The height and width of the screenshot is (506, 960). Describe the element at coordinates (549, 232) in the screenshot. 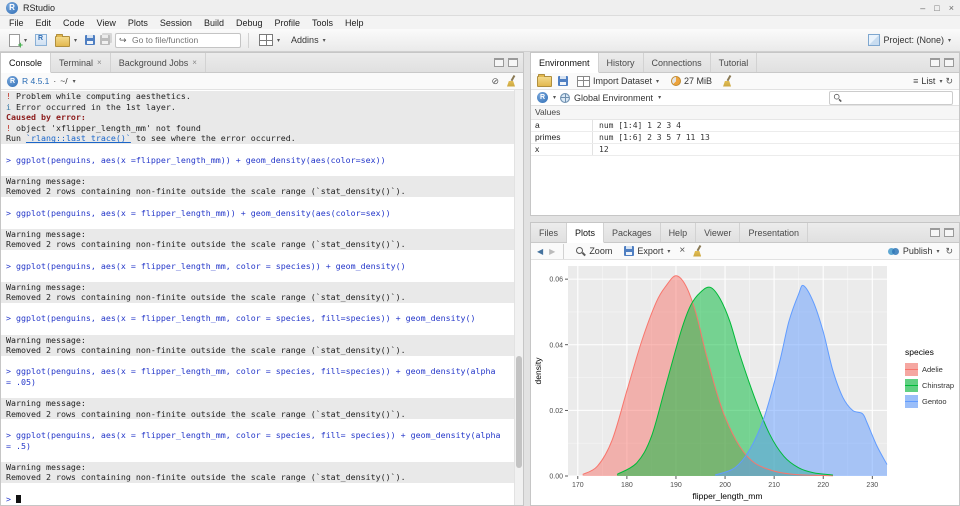

I see `plots-tab-files: Files` at that location.